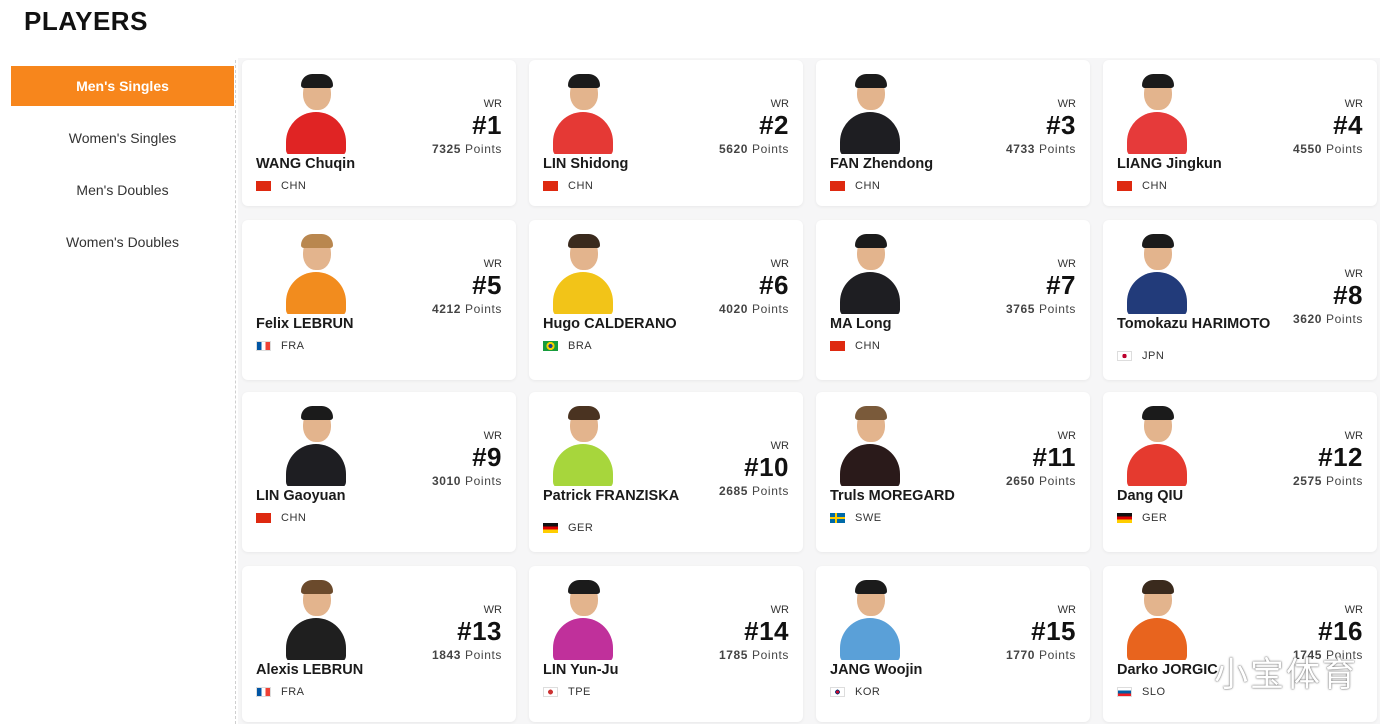 Image resolution: width=1380 pixels, height=724 pixels. What do you see at coordinates (861, 324) in the screenshot?
I see `player-name: MA Long` at bounding box center [861, 324].